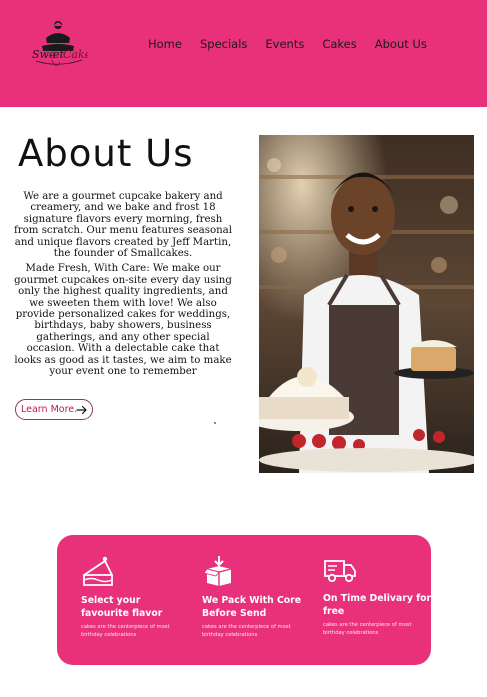  Describe the element at coordinates (252, 607) in the screenshot. I see `feature-pack-title: We Pack With Core Before Send` at that location.